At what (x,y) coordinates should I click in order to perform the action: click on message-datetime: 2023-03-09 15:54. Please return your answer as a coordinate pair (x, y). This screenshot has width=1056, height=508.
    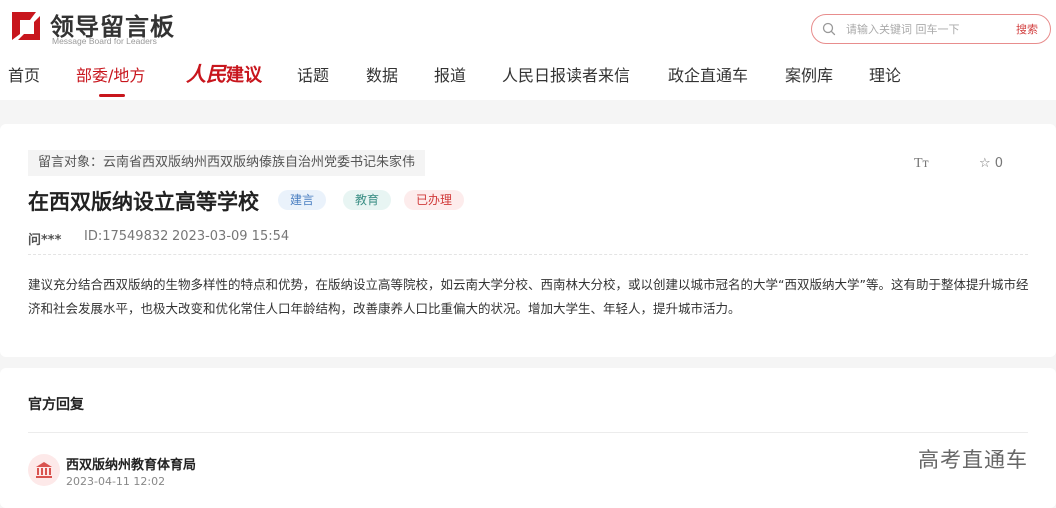
    Looking at the image, I should click on (231, 236).